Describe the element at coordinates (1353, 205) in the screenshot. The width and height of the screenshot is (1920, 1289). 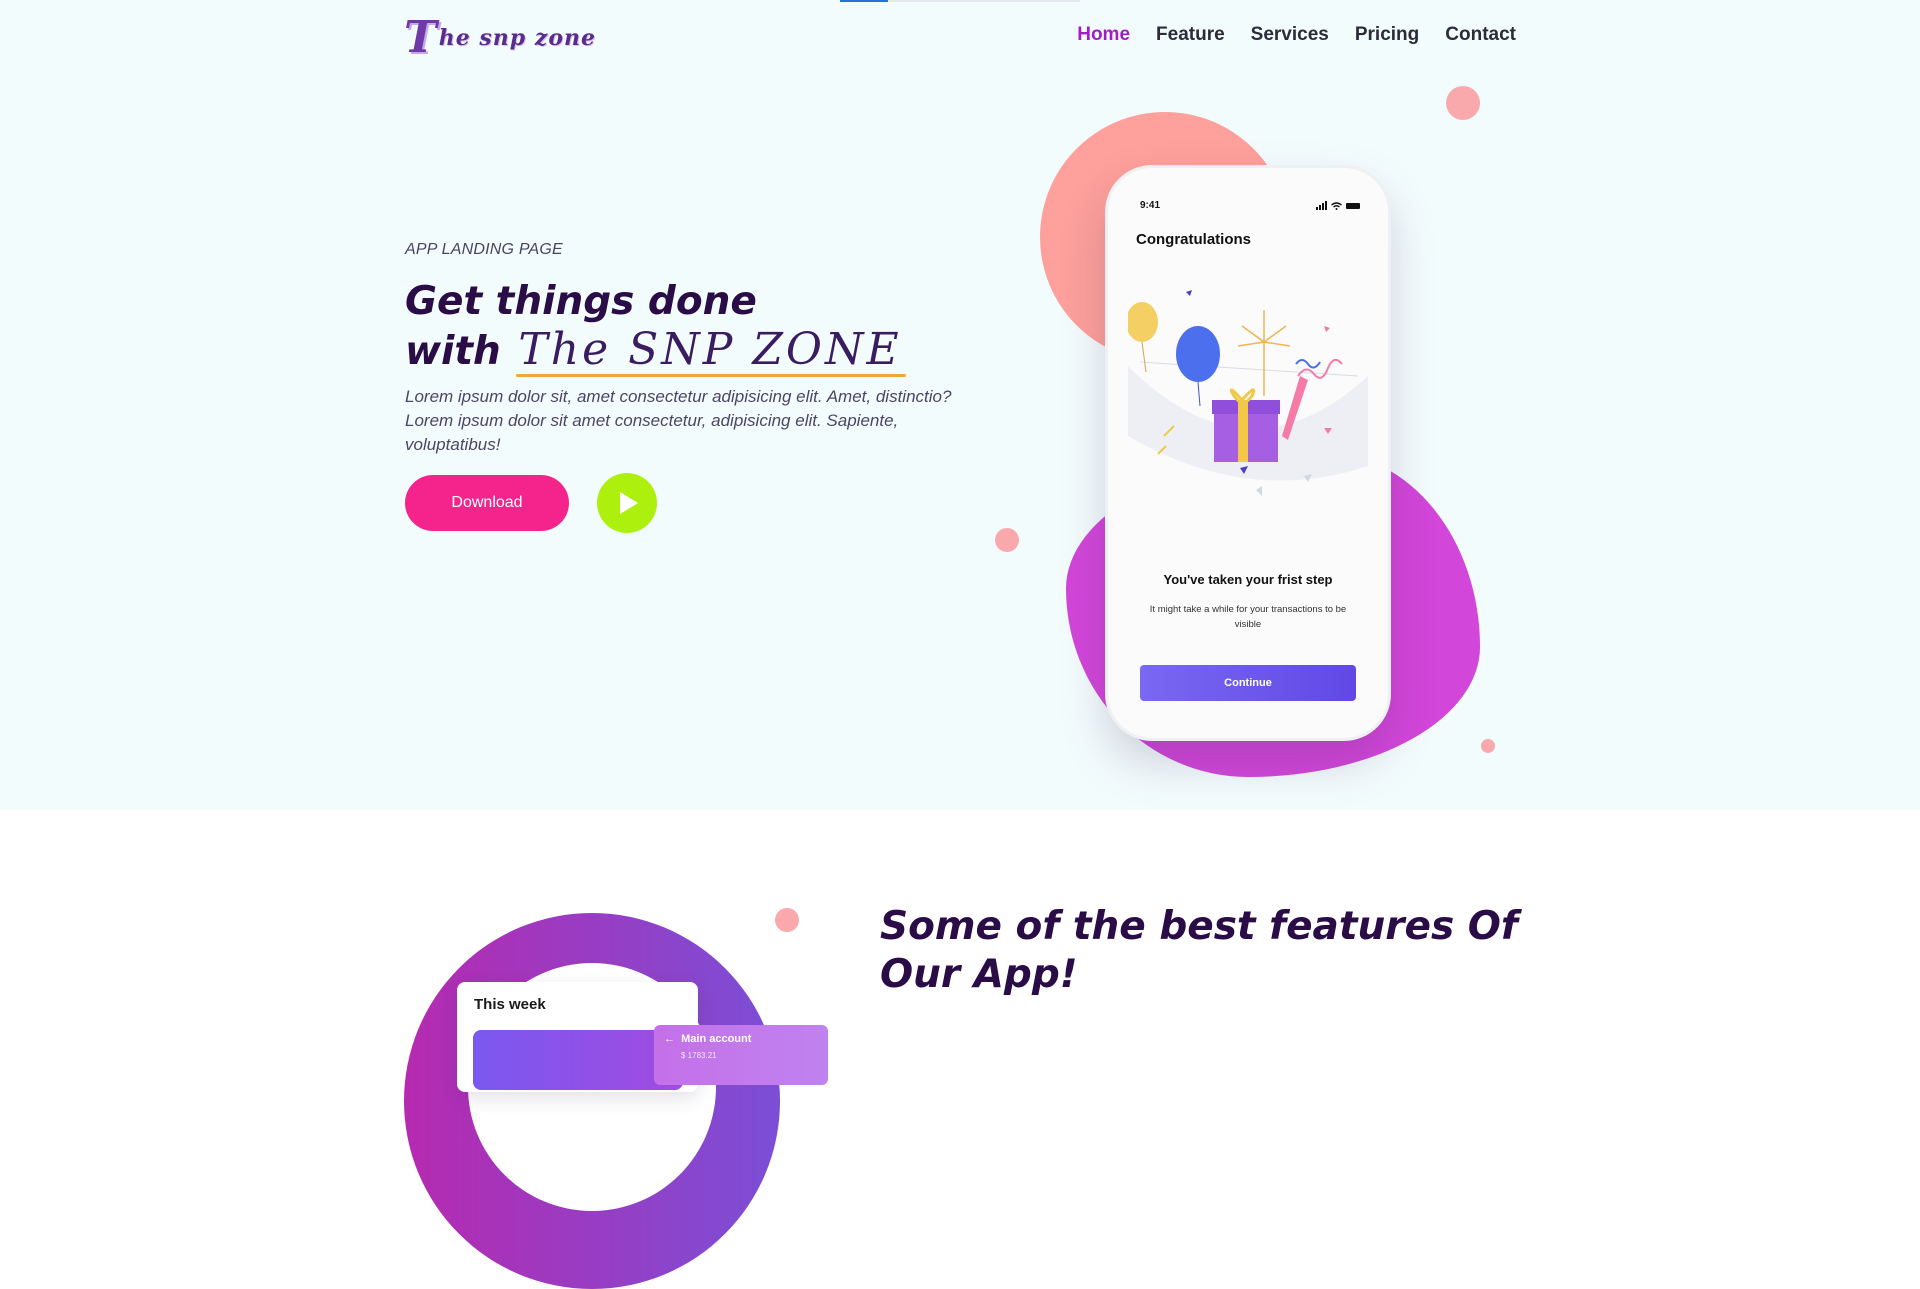
I see `battery-icon` at that location.